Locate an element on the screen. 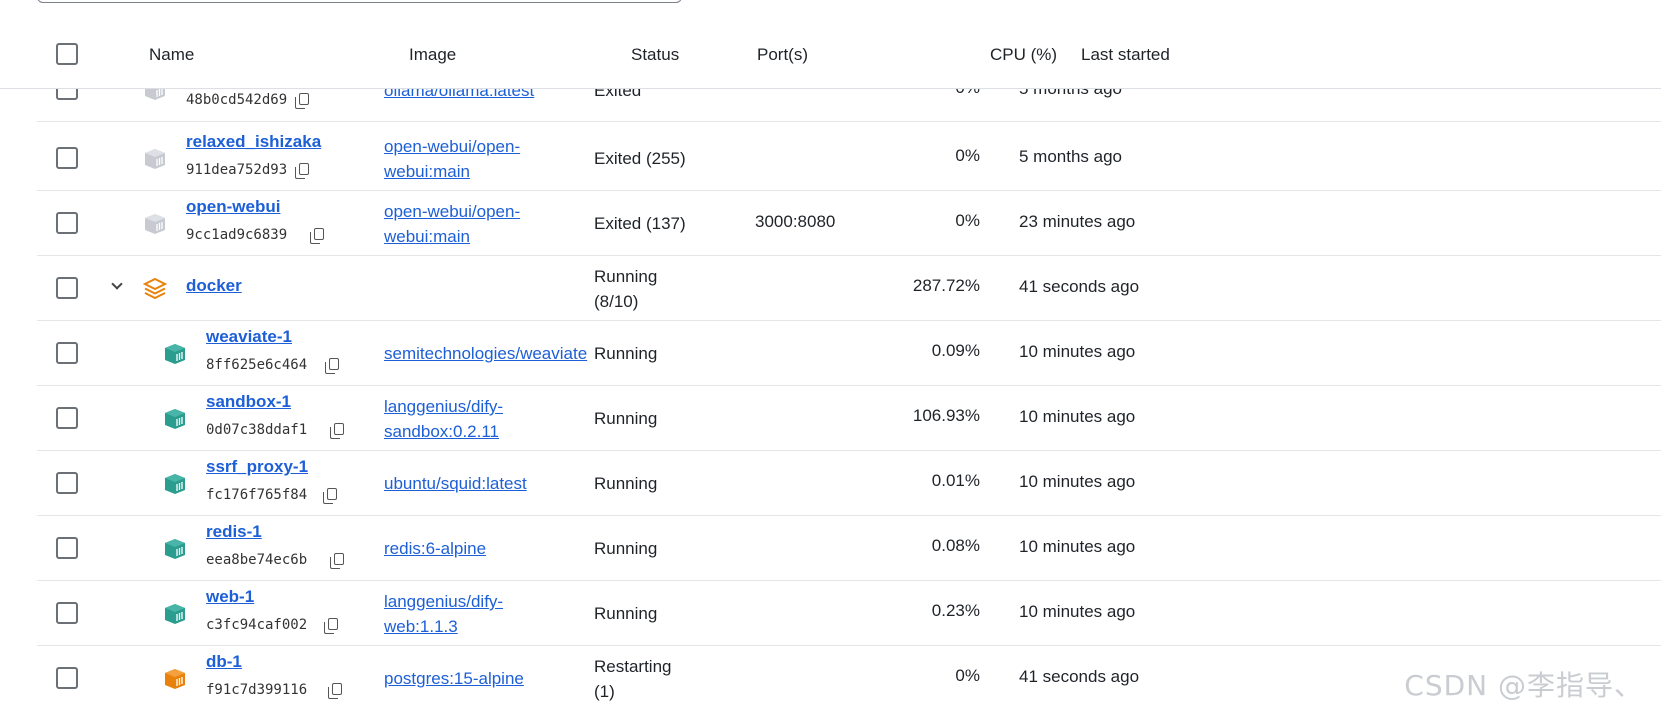 This screenshot has width=1661, height=712. cpu-value: 0.23% is located at coordinates (955, 610).